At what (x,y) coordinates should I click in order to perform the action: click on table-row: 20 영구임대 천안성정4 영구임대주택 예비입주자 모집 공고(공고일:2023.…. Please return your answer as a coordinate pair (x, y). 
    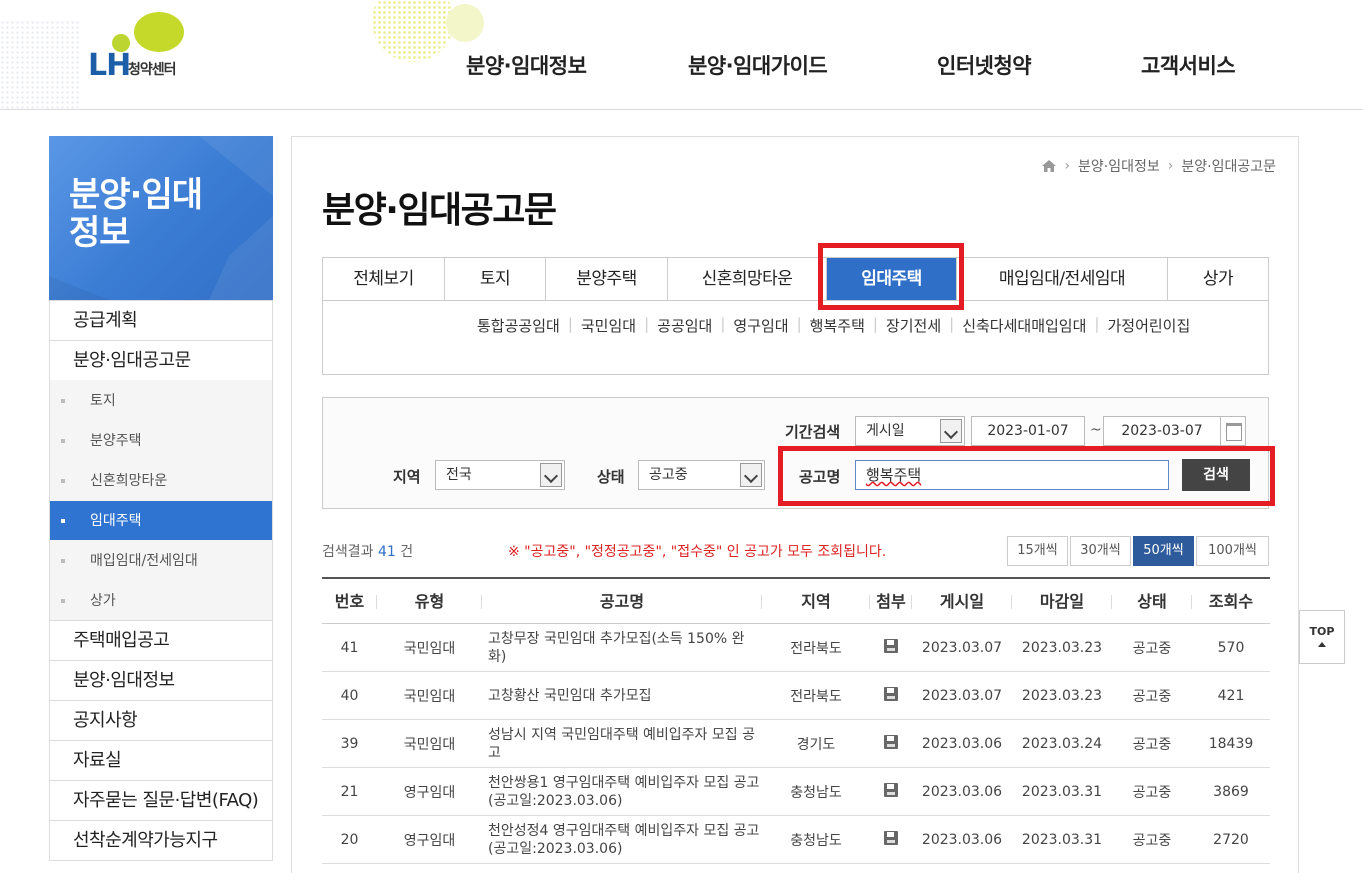
    Looking at the image, I should click on (796, 840).